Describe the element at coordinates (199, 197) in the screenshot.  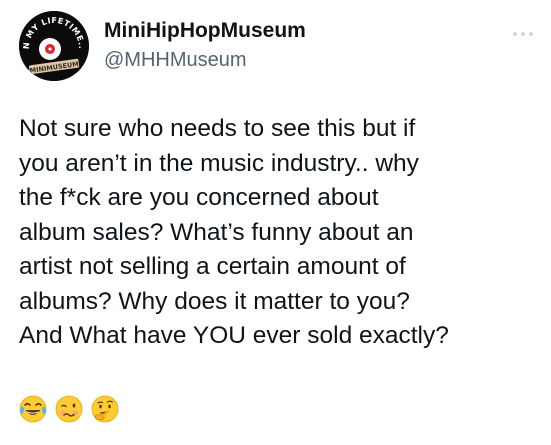
I see `tweet-text-line: the f*ck are you concerned about` at that location.